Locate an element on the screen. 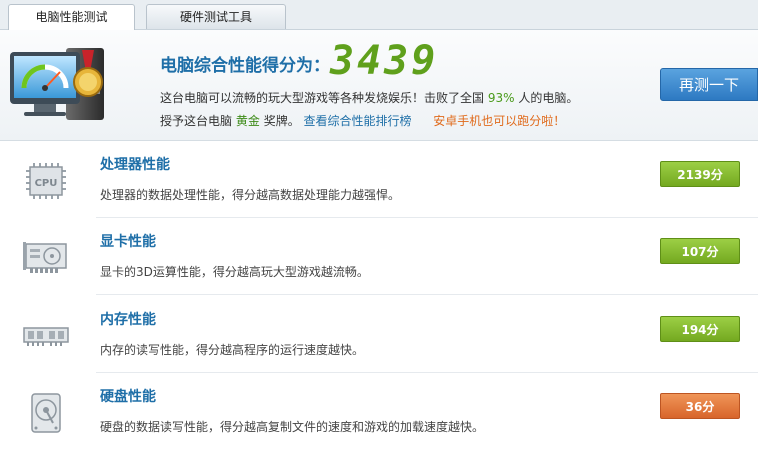 This screenshot has width=758, height=450. retest-button: 再测一下 is located at coordinates (709, 84).